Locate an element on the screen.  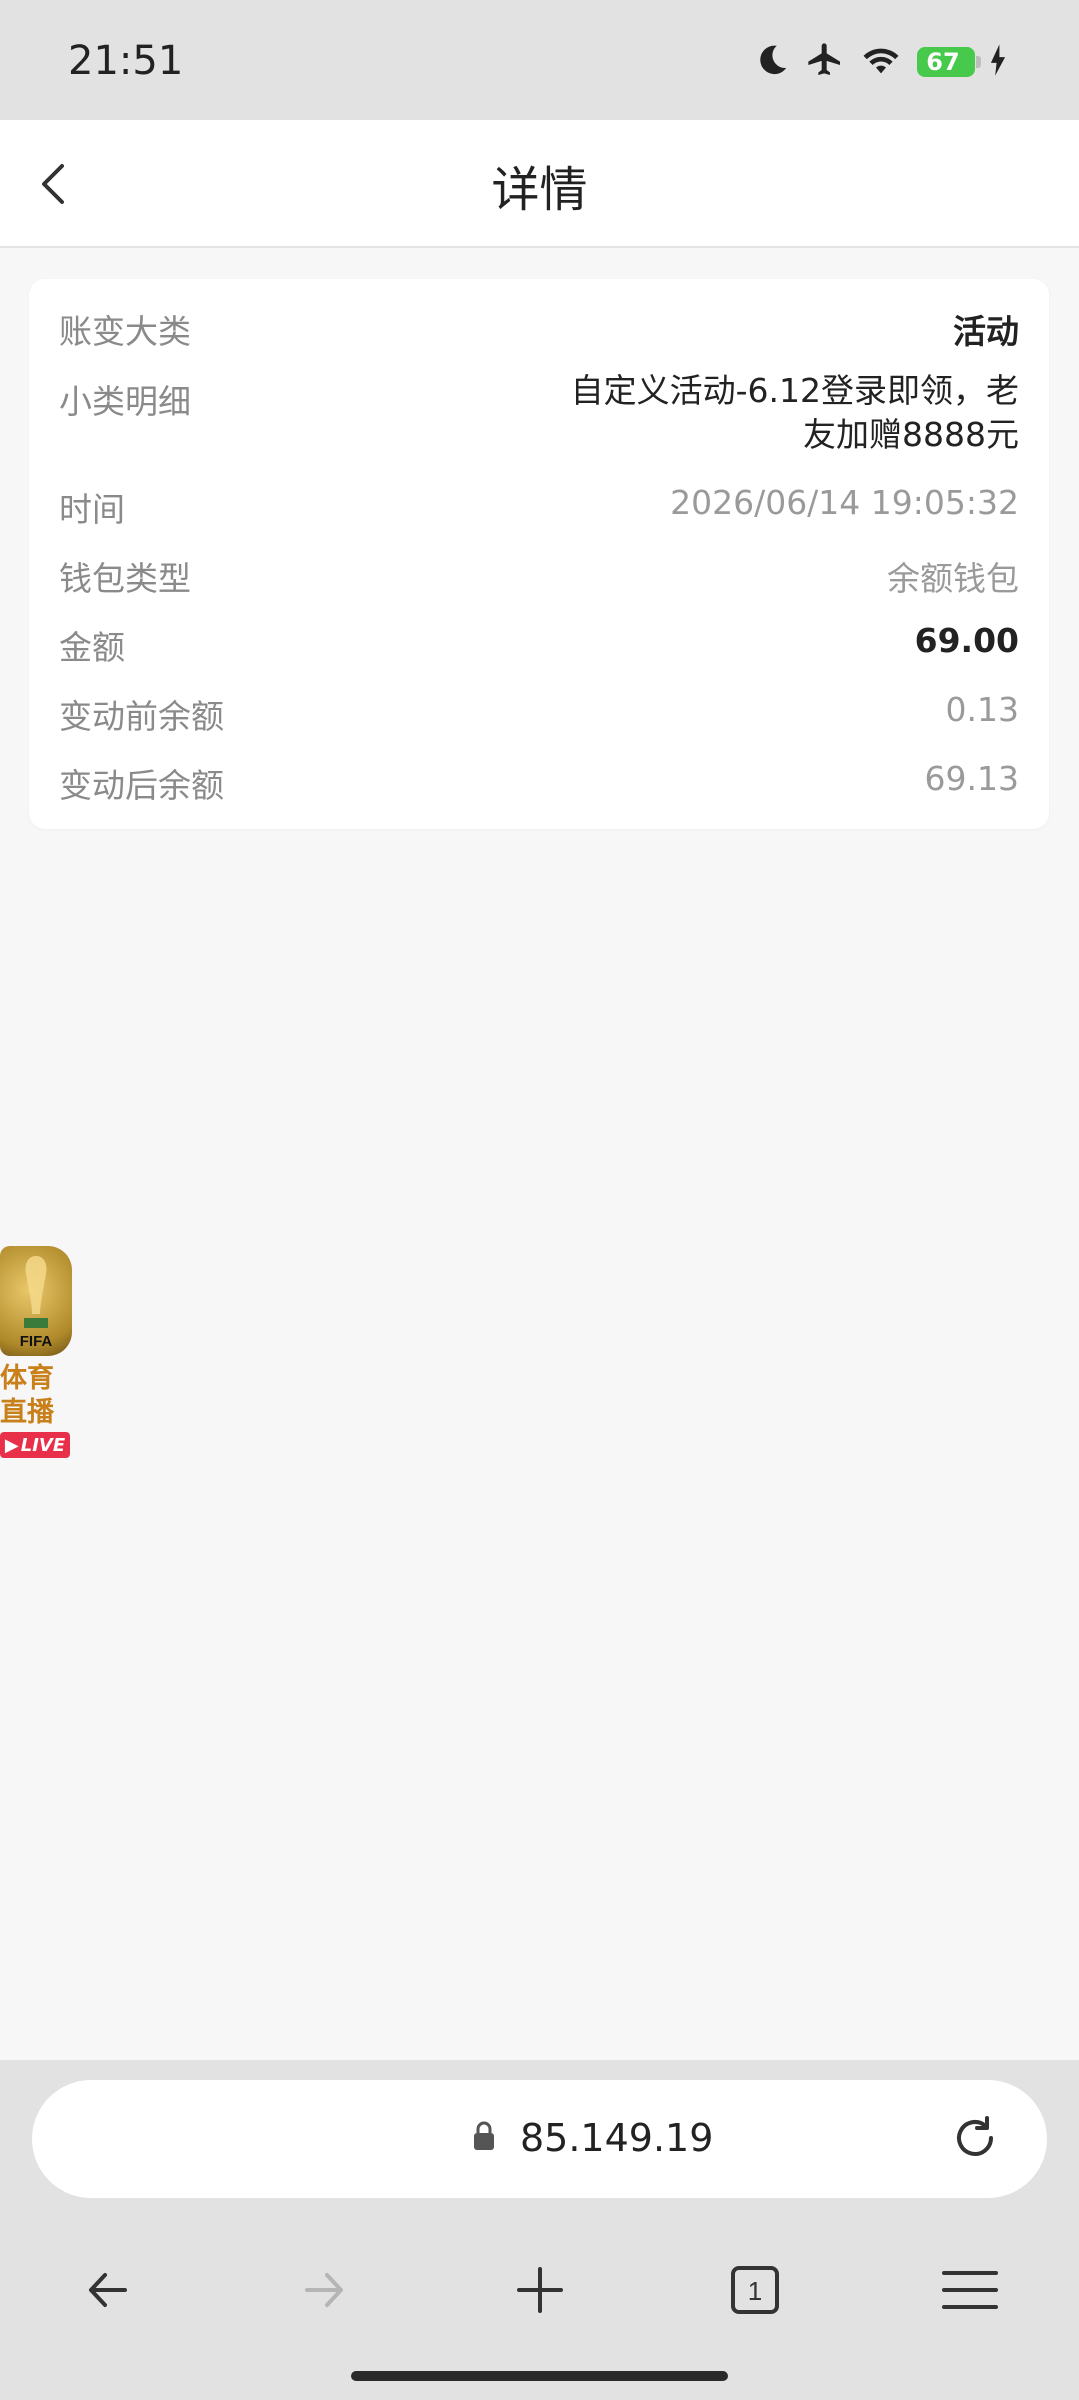
detail-value: 自定义活动-6.12登录即领，老友加赠8888元 is located at coordinates (794, 412).